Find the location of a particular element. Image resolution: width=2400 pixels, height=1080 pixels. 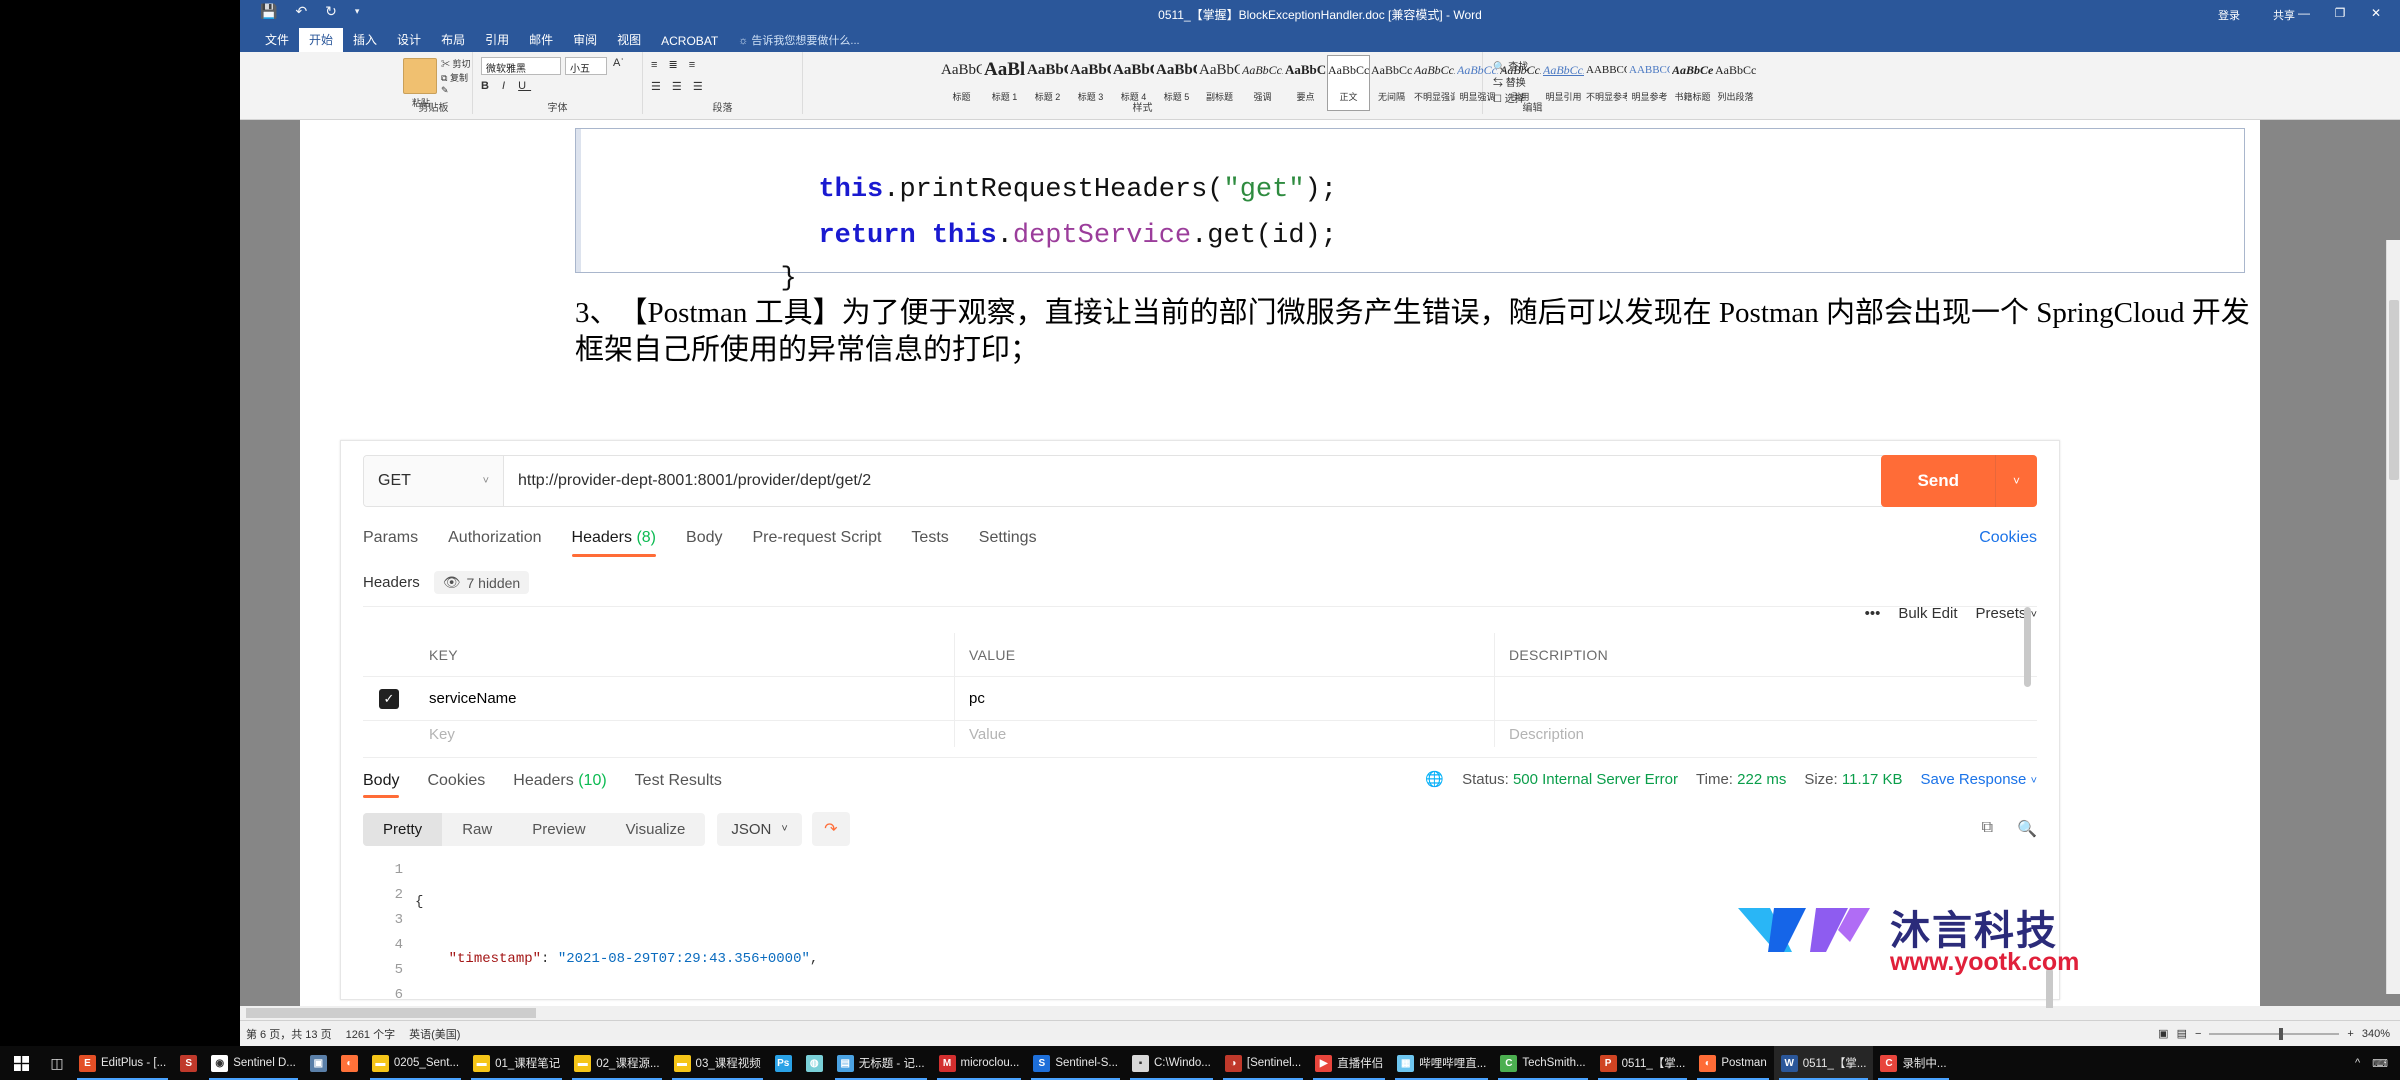

list-buttons: ≡ ≣ ≡ is located at coordinates (675, 64).